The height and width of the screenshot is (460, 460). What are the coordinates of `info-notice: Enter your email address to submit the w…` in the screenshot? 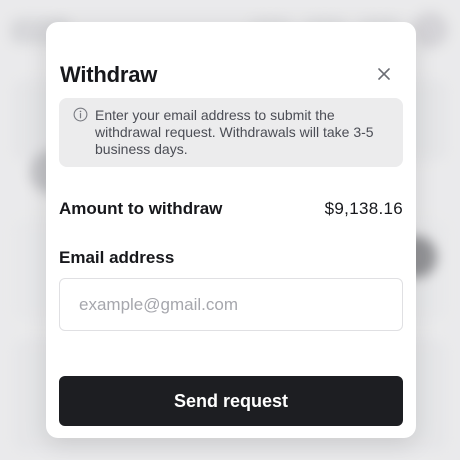 It's located at (231, 132).